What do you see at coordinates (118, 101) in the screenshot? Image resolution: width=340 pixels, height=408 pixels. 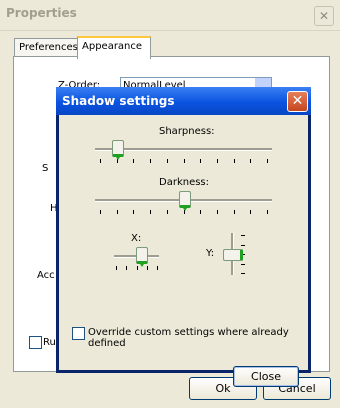 I see `dialog-title: Shadow settings` at bounding box center [118, 101].